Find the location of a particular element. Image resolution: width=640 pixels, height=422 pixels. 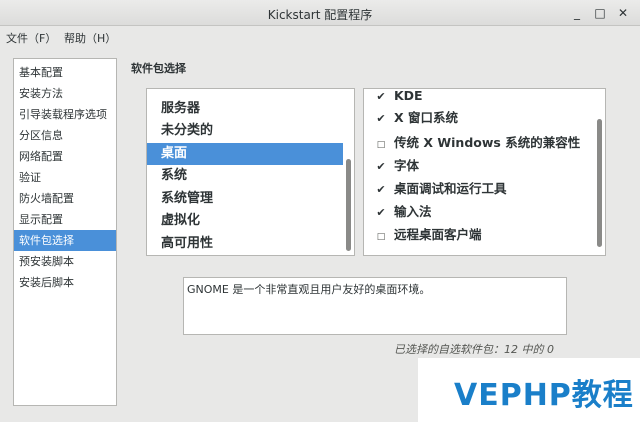

sidebar-item-install-method: 安装方法 is located at coordinates (65, 93).